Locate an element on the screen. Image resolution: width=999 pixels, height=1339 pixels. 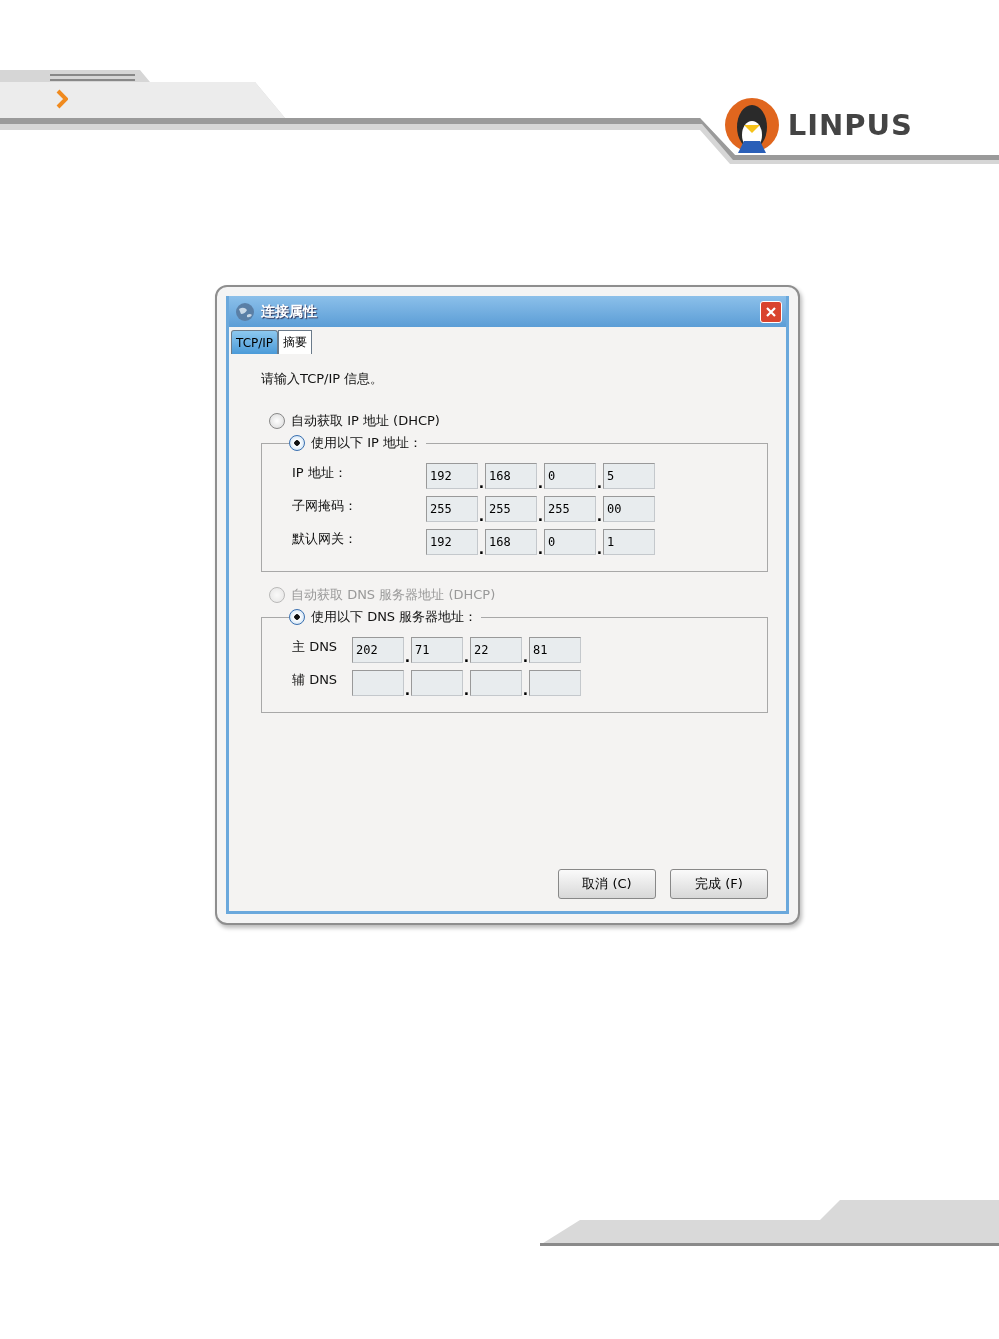
input-field: 202 is located at coordinates (378, 650).